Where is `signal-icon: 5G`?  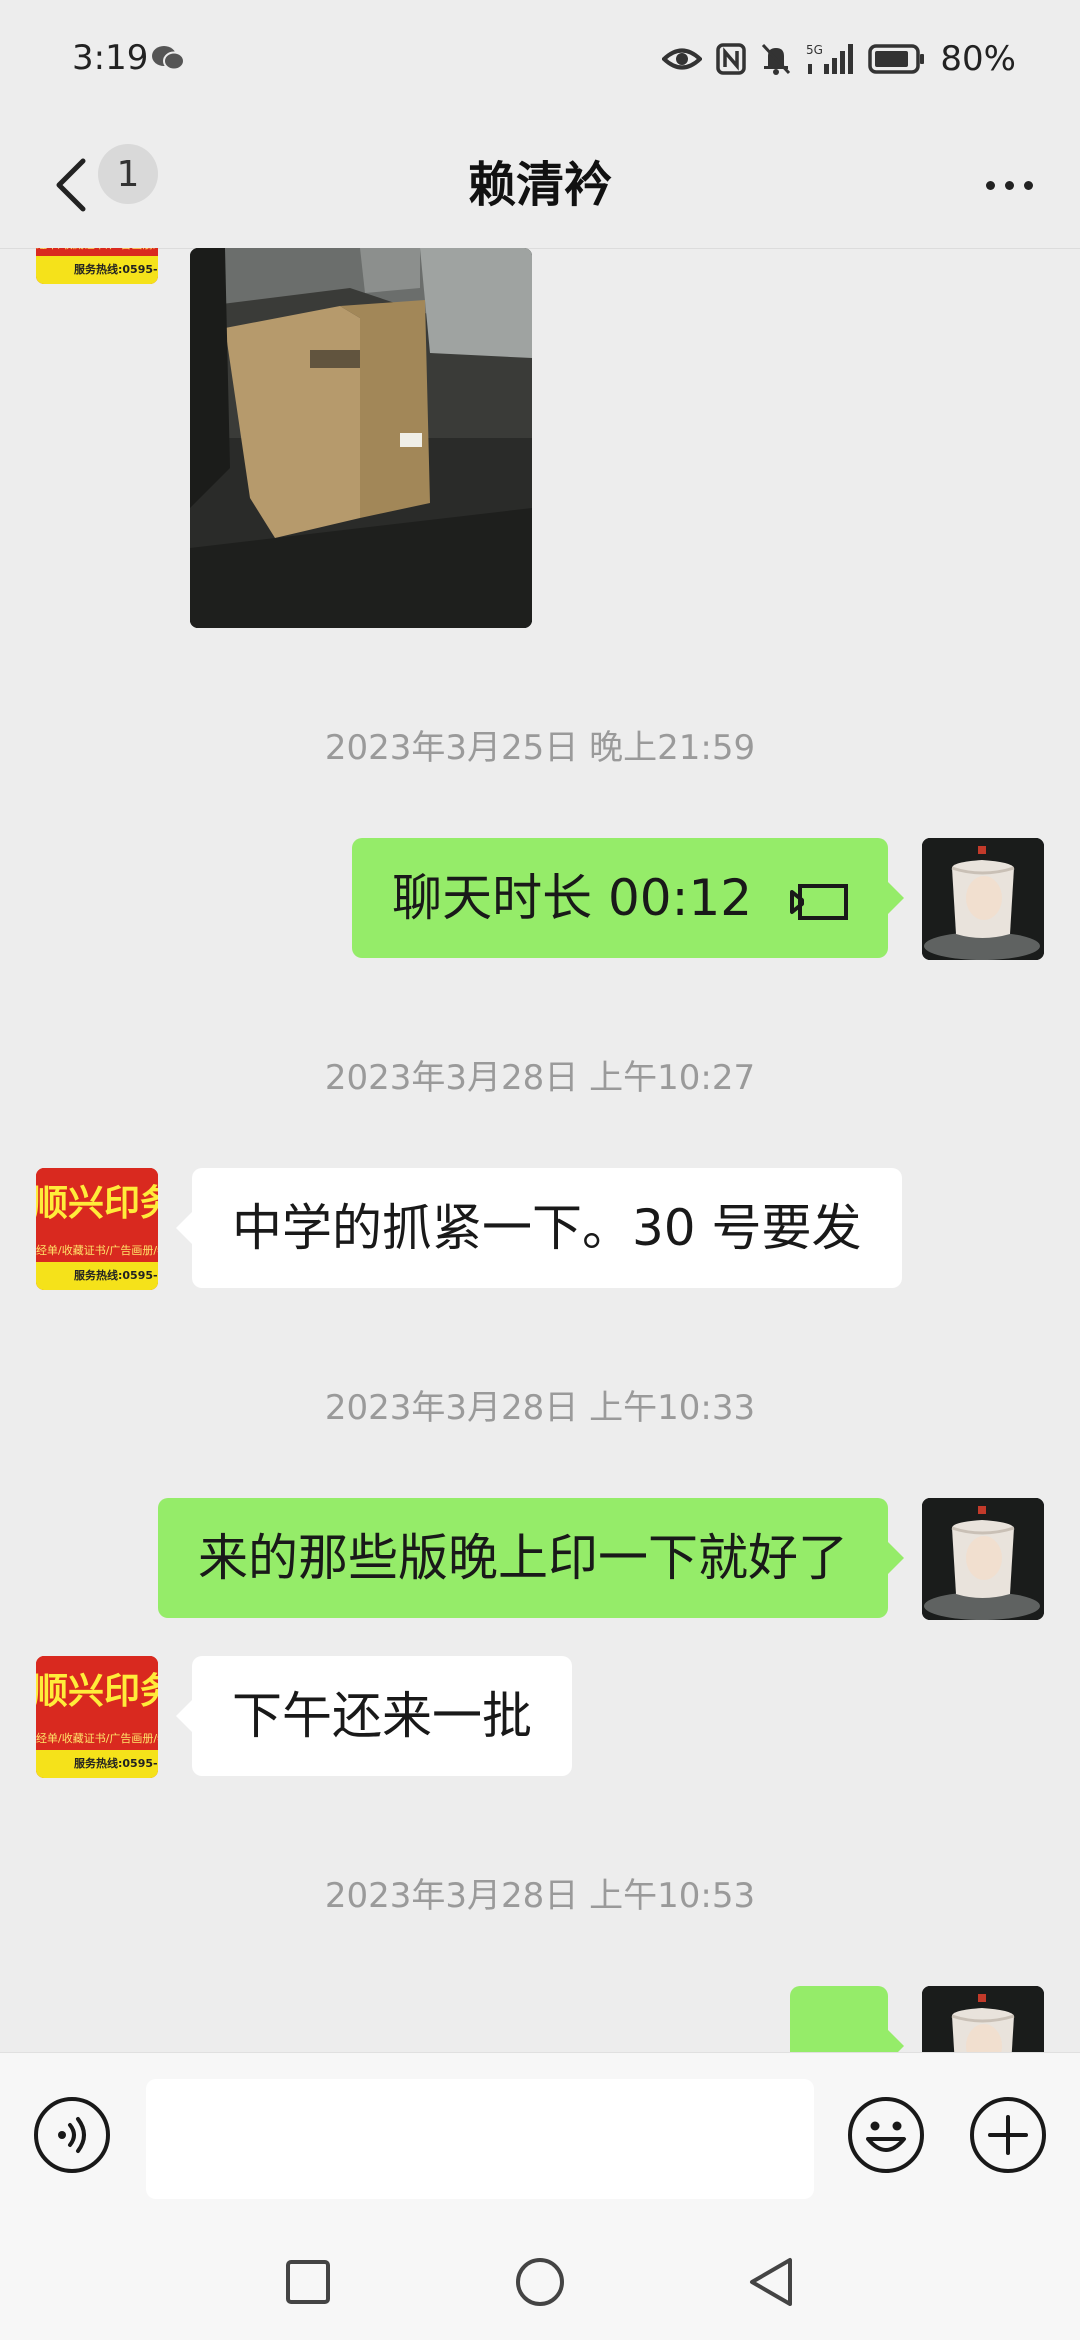
signal-icon: 5G is located at coordinates (830, 58).